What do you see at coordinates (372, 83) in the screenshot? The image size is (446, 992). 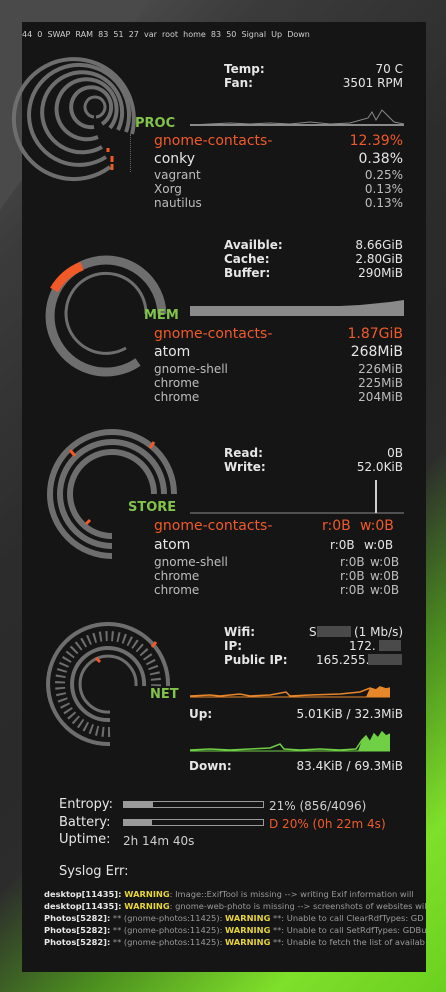 I see `fan-value: 3501 RPM` at bounding box center [372, 83].